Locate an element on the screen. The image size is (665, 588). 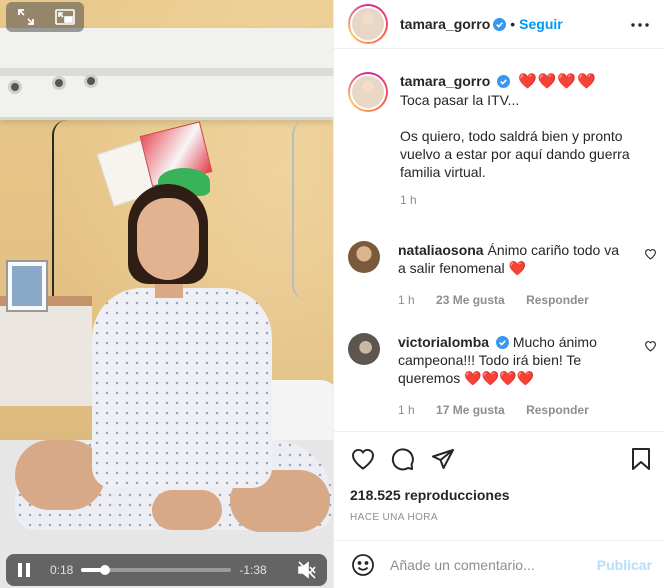
post-header: tamara_gorro • Seguir is located at coordinates (499, 24).